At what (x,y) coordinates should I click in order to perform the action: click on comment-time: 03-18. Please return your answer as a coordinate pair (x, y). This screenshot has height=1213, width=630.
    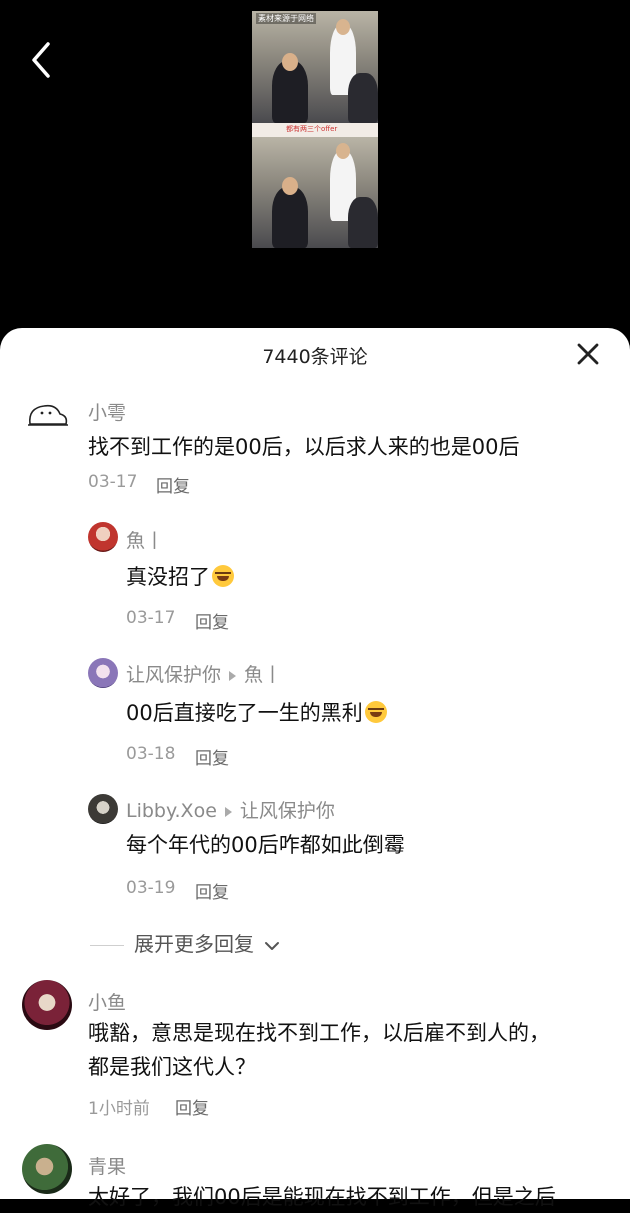
    Looking at the image, I should click on (151, 754).